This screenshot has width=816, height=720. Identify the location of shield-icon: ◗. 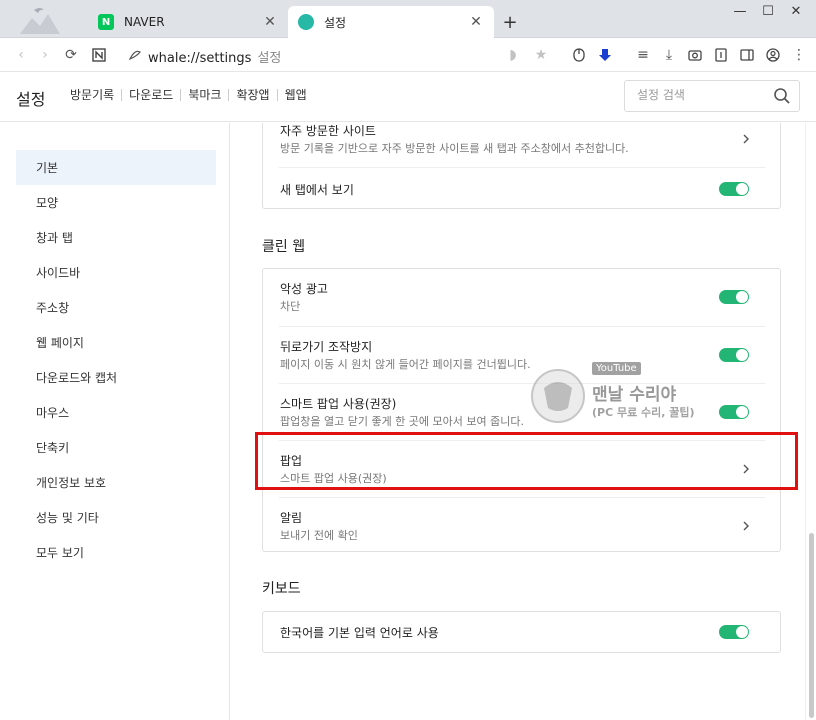
(513, 55).